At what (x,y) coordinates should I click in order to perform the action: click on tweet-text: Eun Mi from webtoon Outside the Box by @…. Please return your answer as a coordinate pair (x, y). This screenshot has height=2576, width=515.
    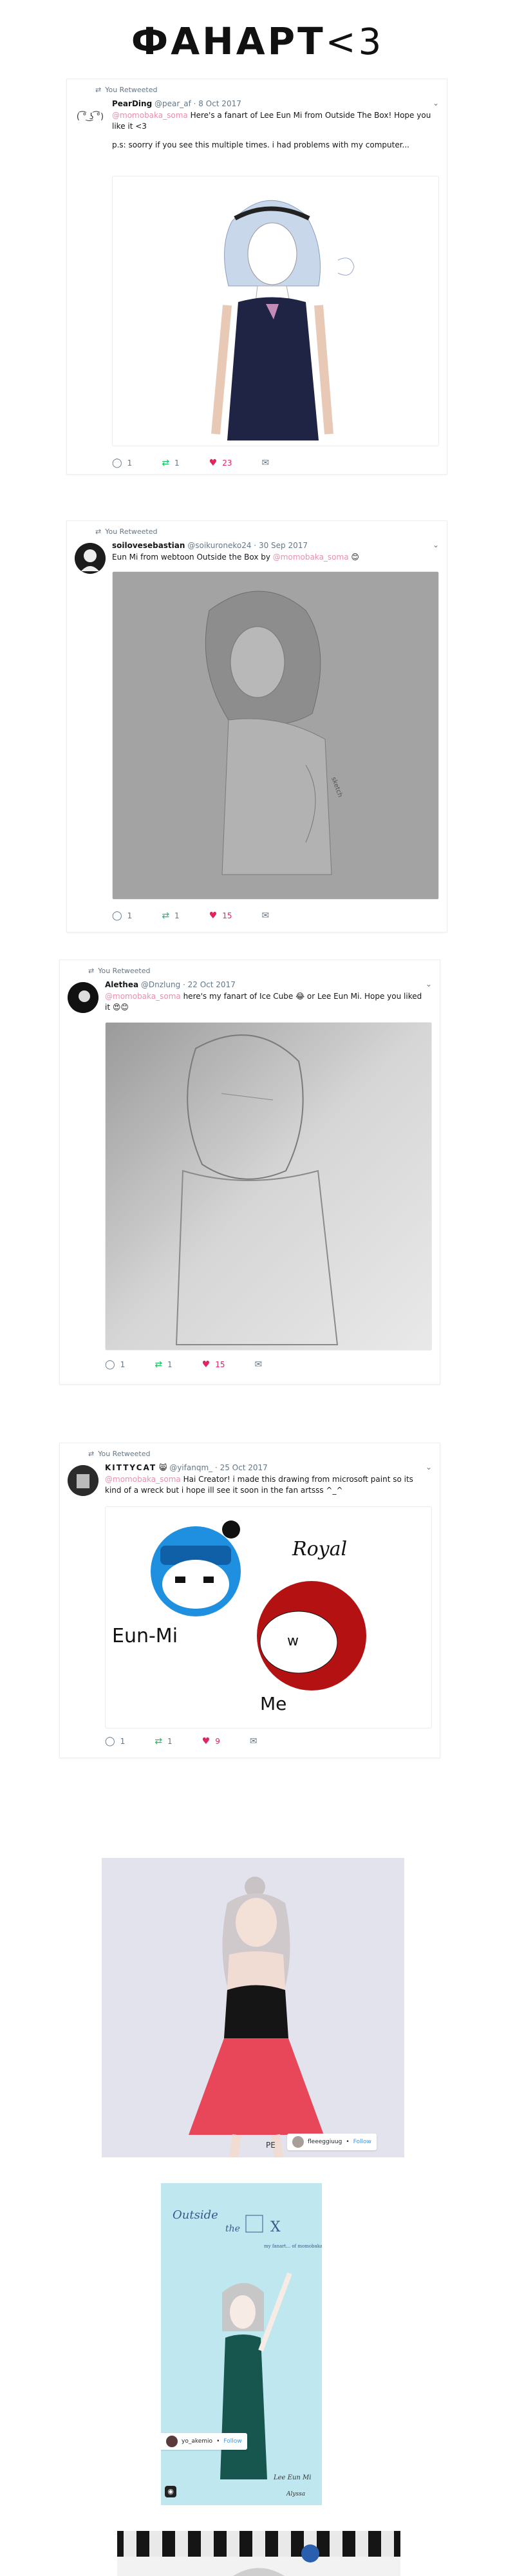
    Looking at the image, I should click on (272, 557).